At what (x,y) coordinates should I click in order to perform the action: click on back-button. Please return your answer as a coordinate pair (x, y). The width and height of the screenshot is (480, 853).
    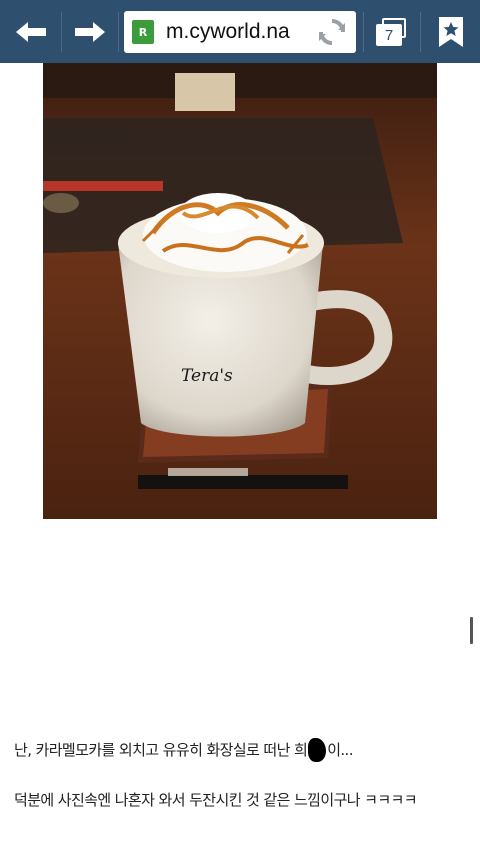
    Looking at the image, I should click on (31, 32).